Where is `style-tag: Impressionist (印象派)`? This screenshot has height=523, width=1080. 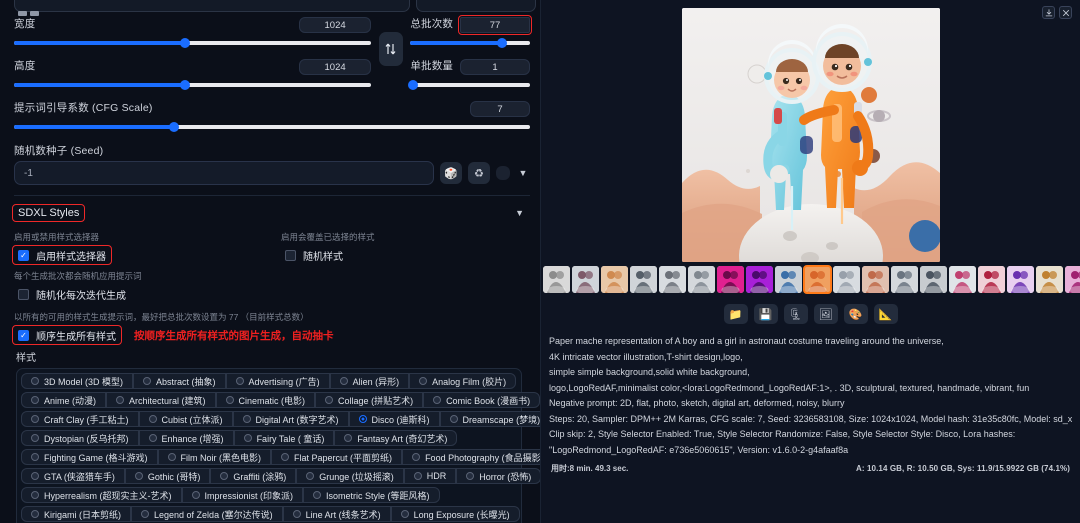 style-tag: Impressionist (印象派) is located at coordinates (242, 495).